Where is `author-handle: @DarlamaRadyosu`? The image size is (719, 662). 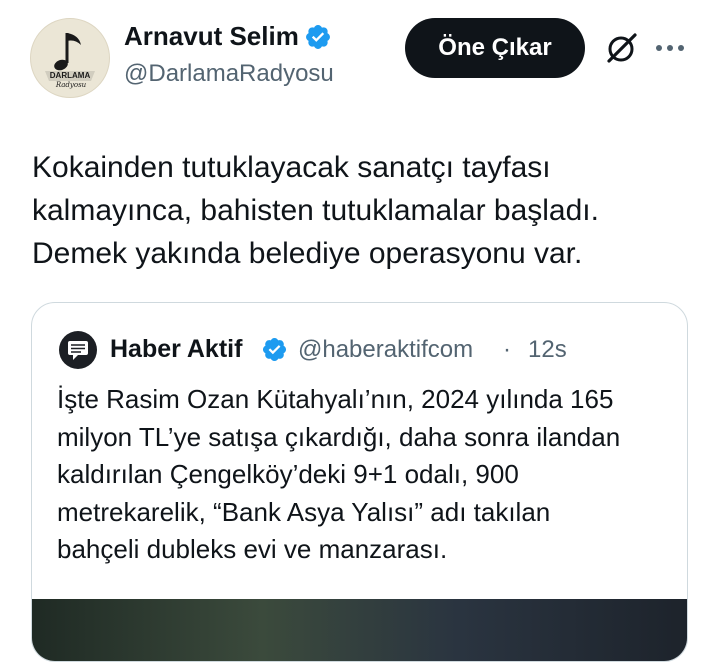
author-handle: @DarlamaRadyosu is located at coordinates (229, 74).